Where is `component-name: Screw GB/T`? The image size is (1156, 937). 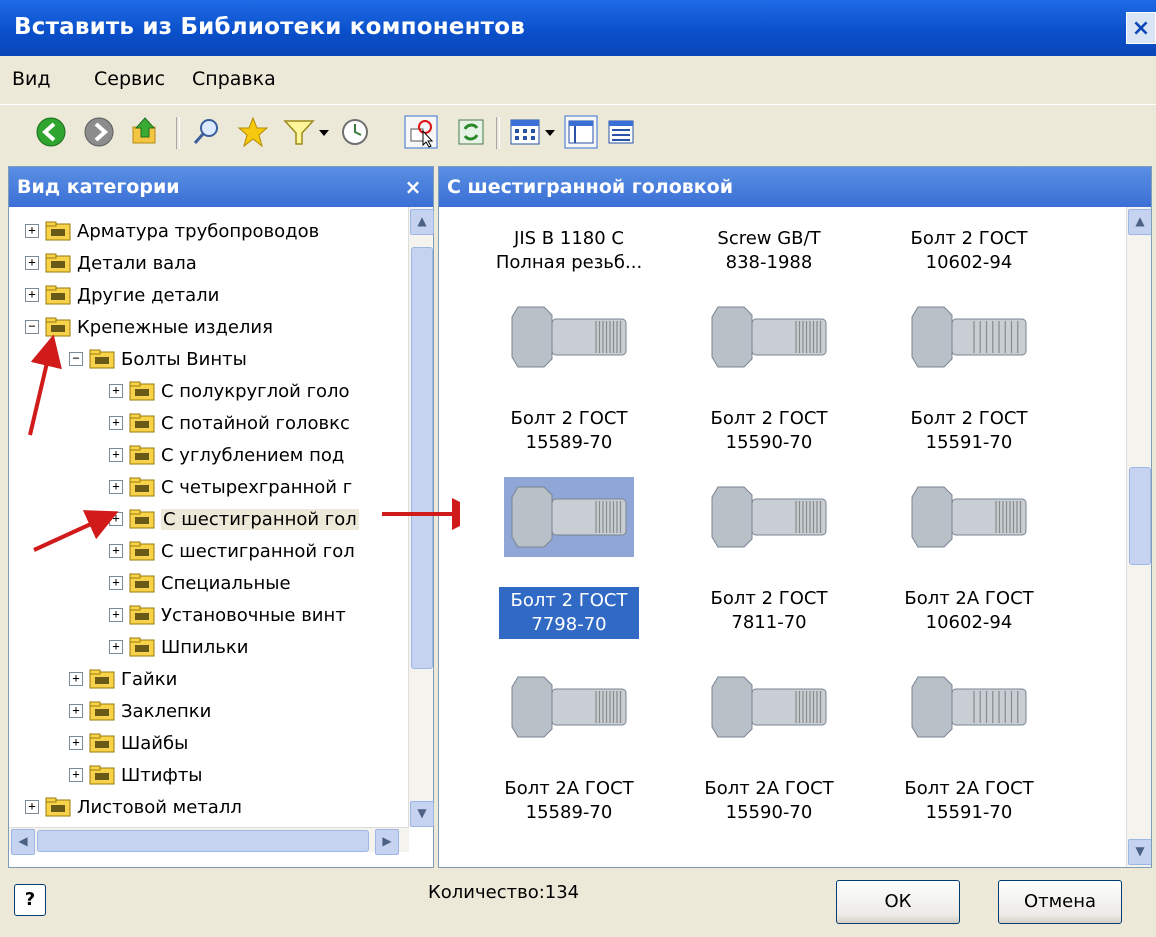
component-name: Screw GB/T is located at coordinates (769, 238).